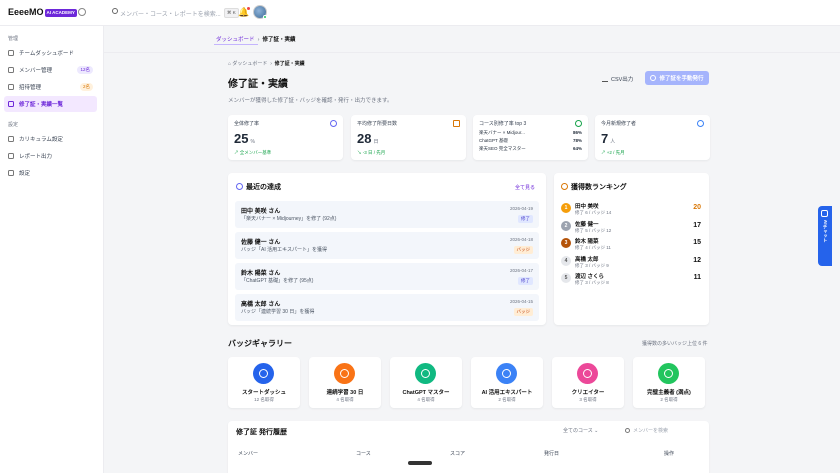  I want to click on recent-title: 最近の達成, so click(263, 187).